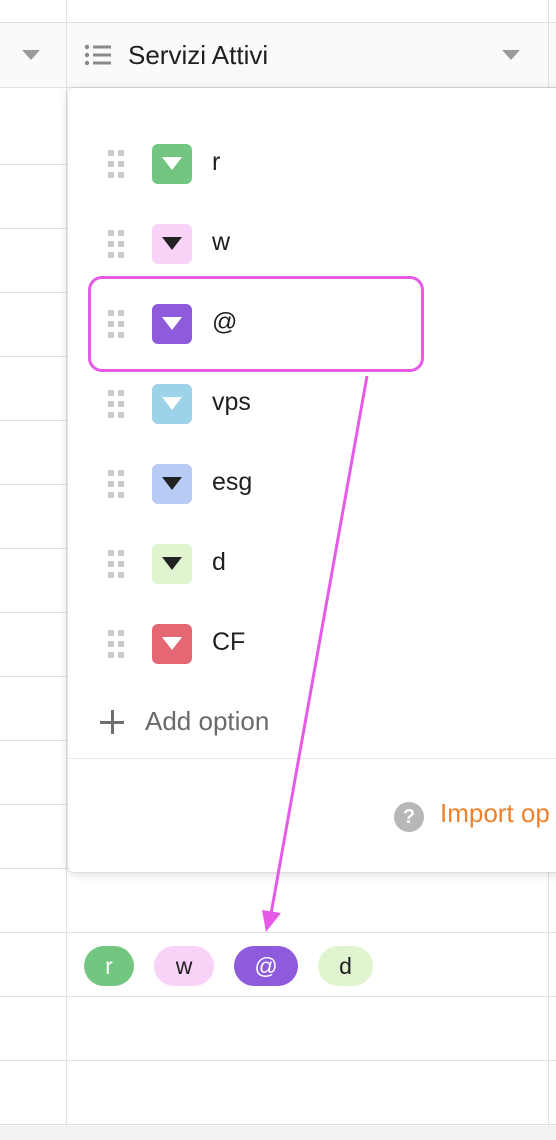 The image size is (556, 1140). Describe the element at coordinates (266, 966) in the screenshot. I see `cell-tag: @` at that location.